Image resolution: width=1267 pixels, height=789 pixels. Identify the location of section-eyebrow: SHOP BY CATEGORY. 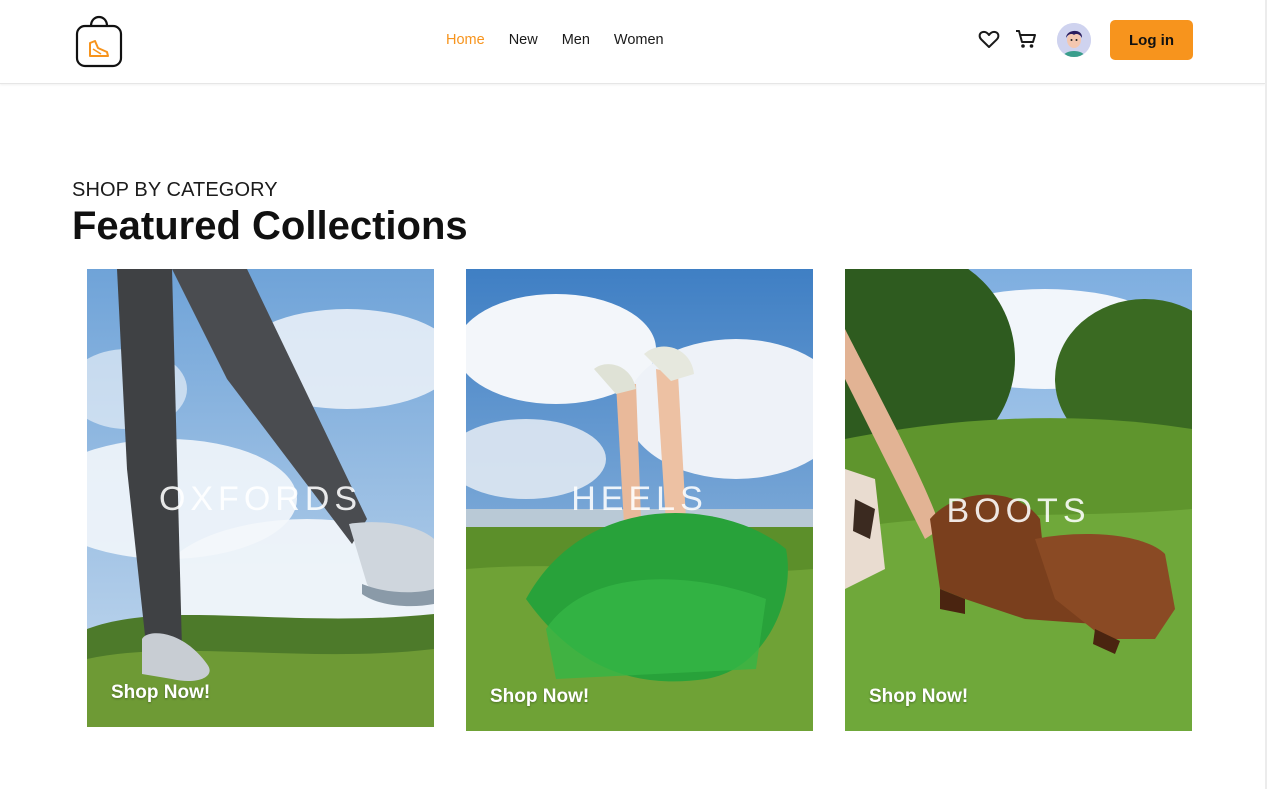
(175, 190).